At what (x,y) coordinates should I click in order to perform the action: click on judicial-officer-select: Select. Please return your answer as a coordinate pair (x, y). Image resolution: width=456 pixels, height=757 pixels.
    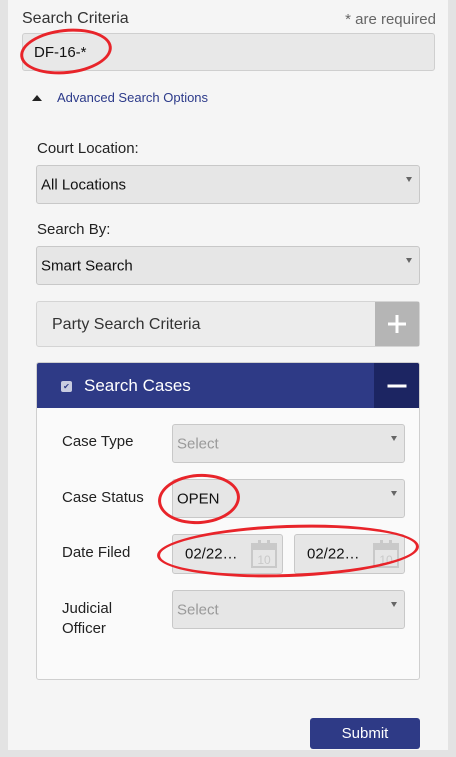
    Looking at the image, I should click on (288, 609).